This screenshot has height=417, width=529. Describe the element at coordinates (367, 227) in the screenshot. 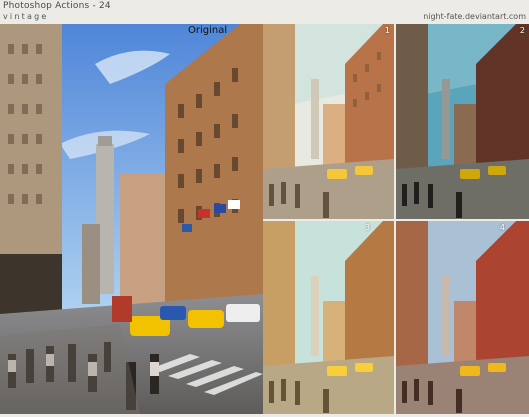

I see `variant-label-3: 3` at that location.